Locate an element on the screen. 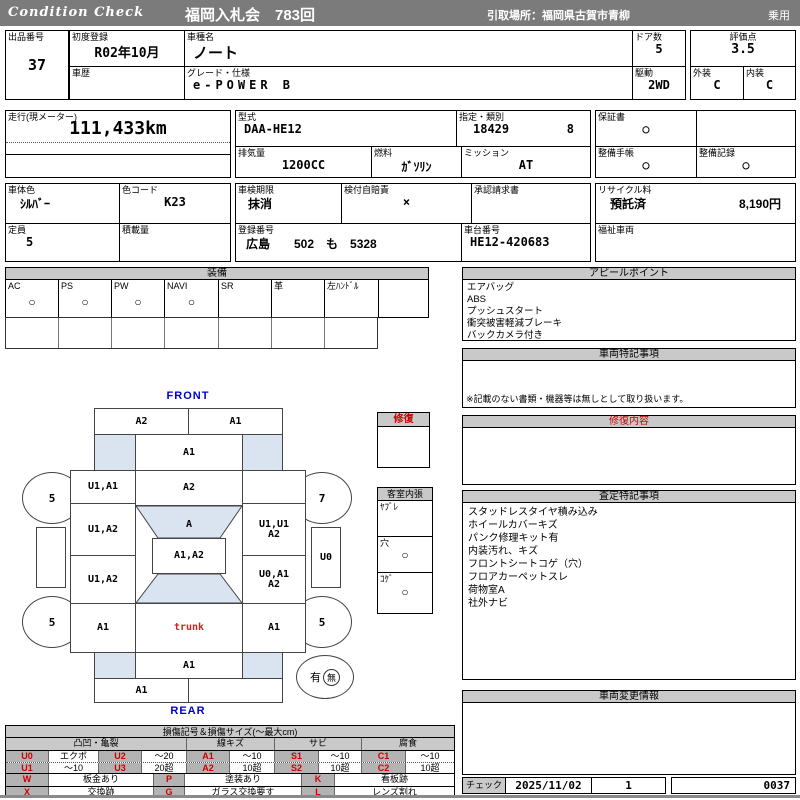 The image size is (800, 800). recycle-cell: リサイクル料 預託済 8,190円 is located at coordinates (695, 203).